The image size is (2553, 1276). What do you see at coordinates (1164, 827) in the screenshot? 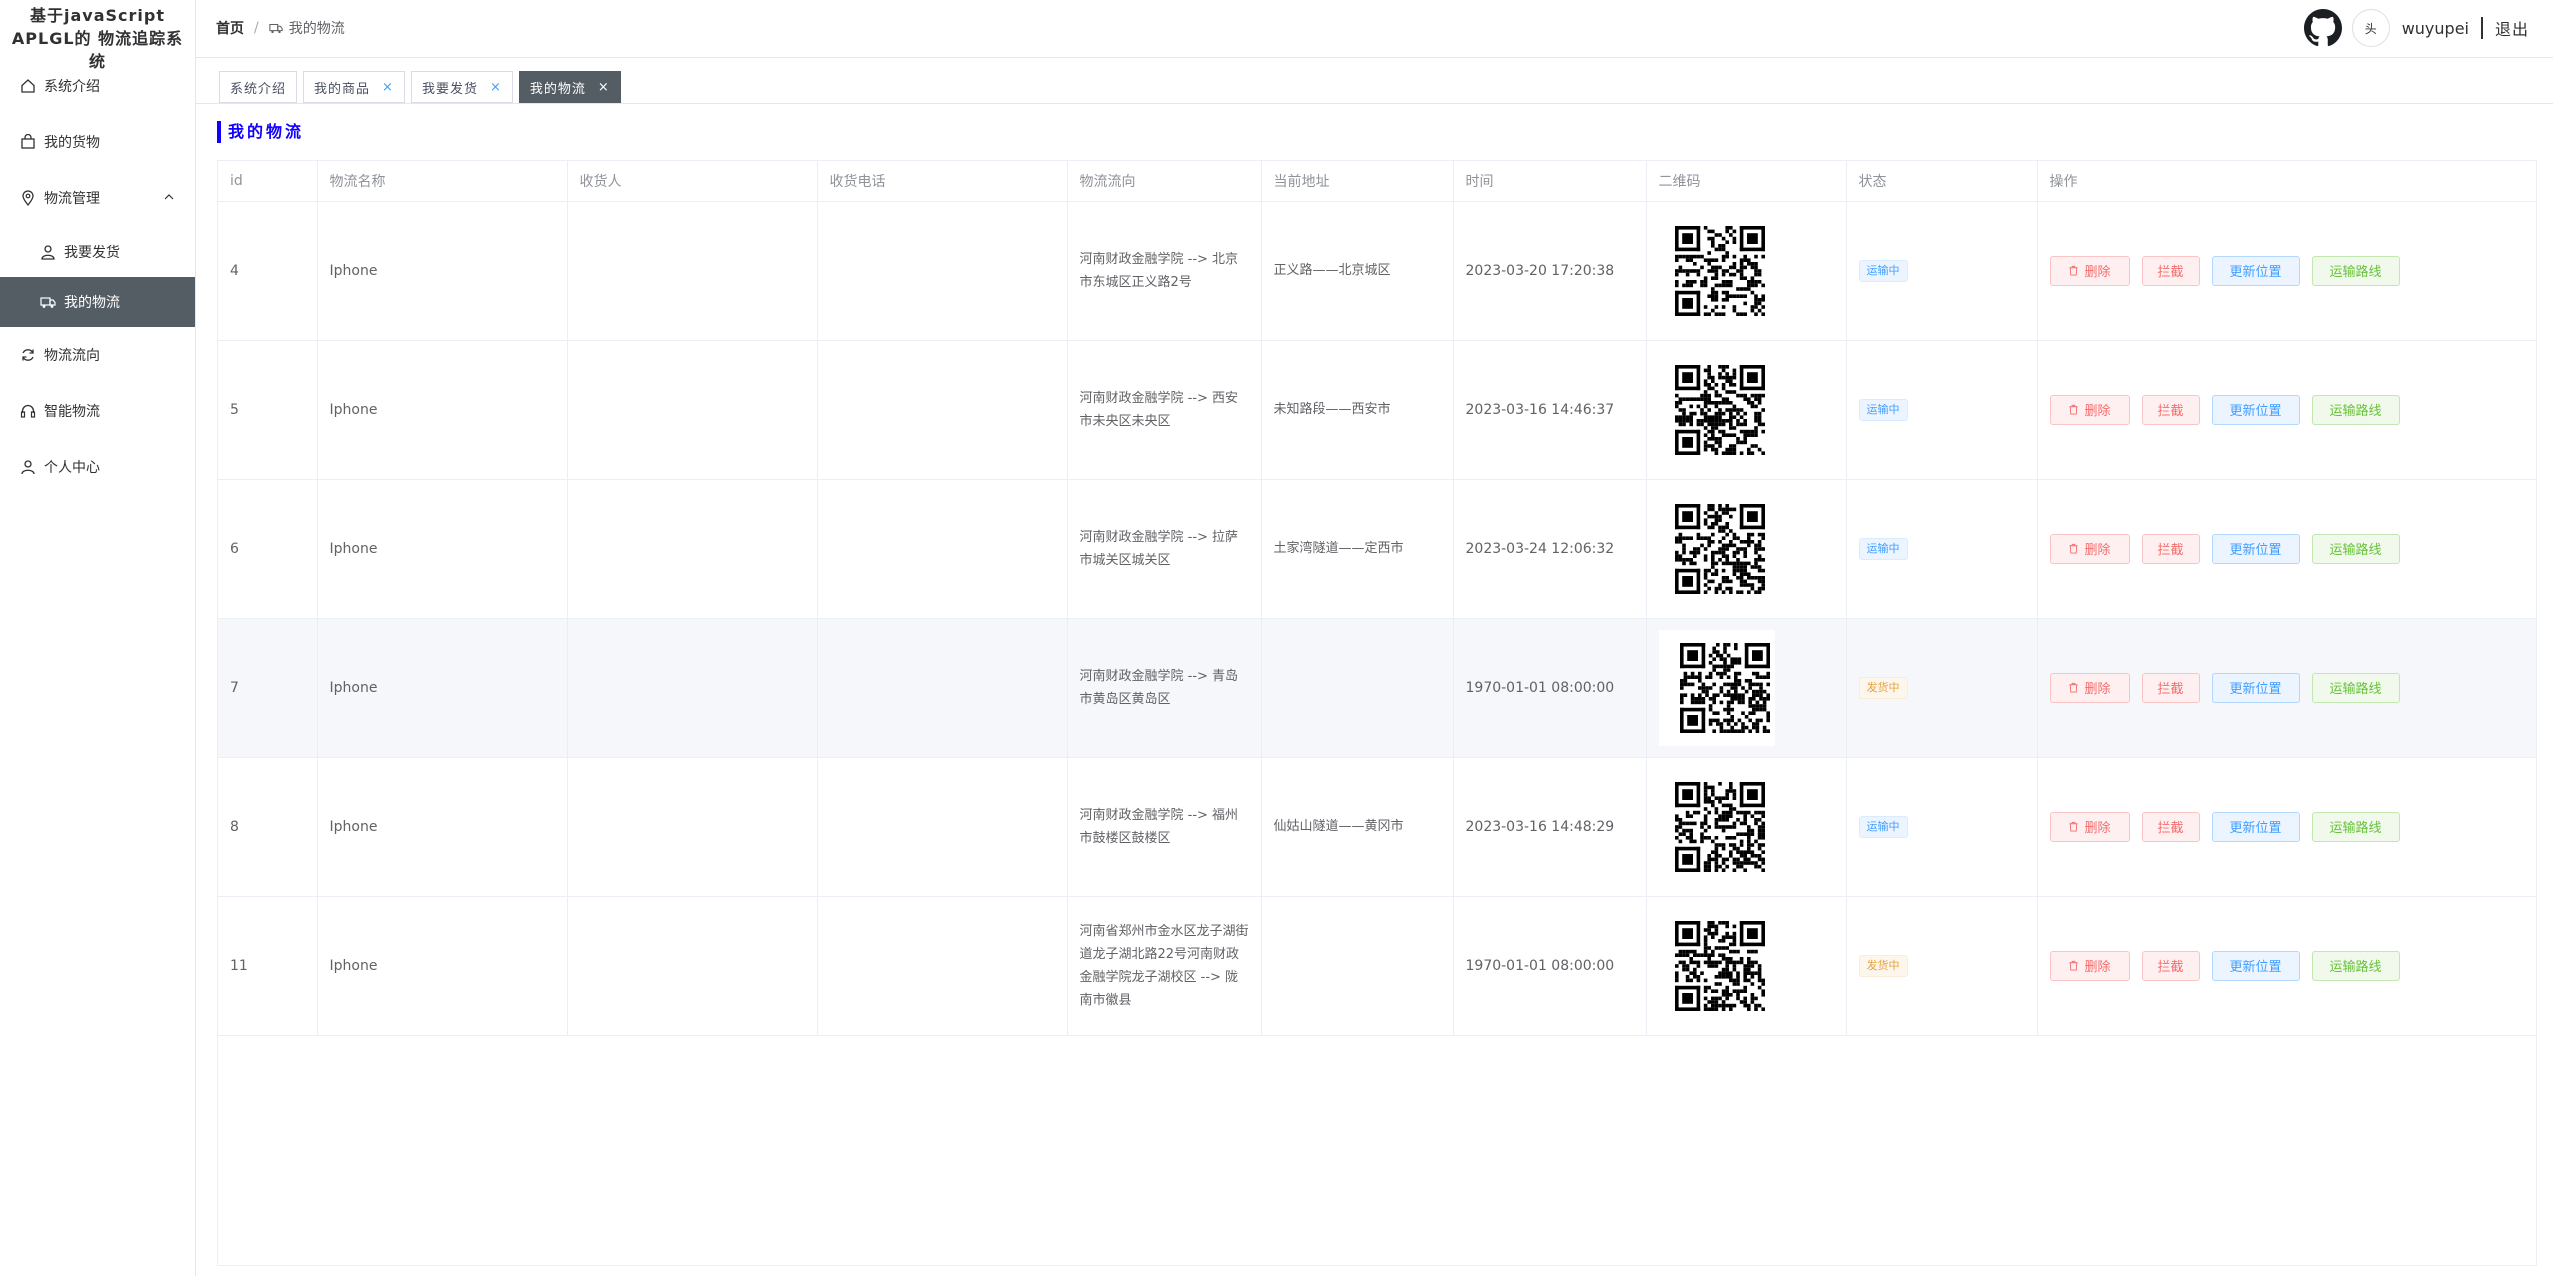
I see `cell-direction: 河南财政金融学院 --> 福州市鼓楼区鼓楼区` at bounding box center [1164, 827].